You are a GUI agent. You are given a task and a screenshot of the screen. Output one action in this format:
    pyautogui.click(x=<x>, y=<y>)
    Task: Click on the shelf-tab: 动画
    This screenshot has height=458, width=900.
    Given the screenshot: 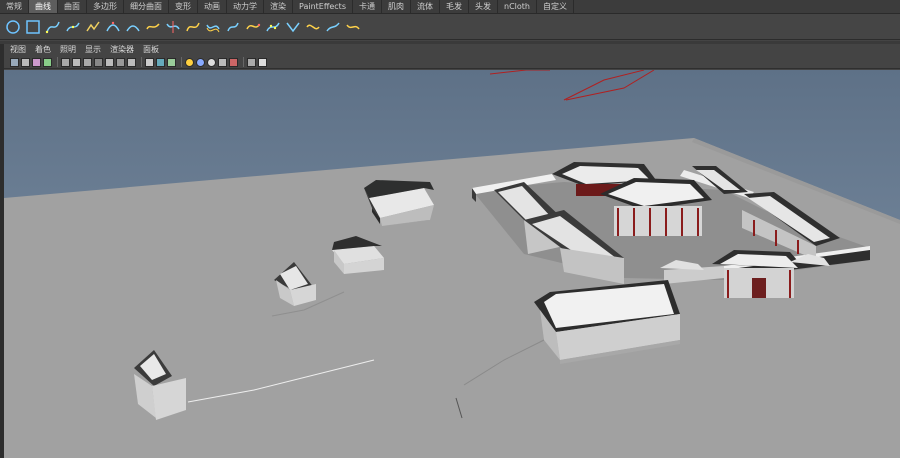 What is the action you would take?
    pyautogui.click(x=212, y=6)
    